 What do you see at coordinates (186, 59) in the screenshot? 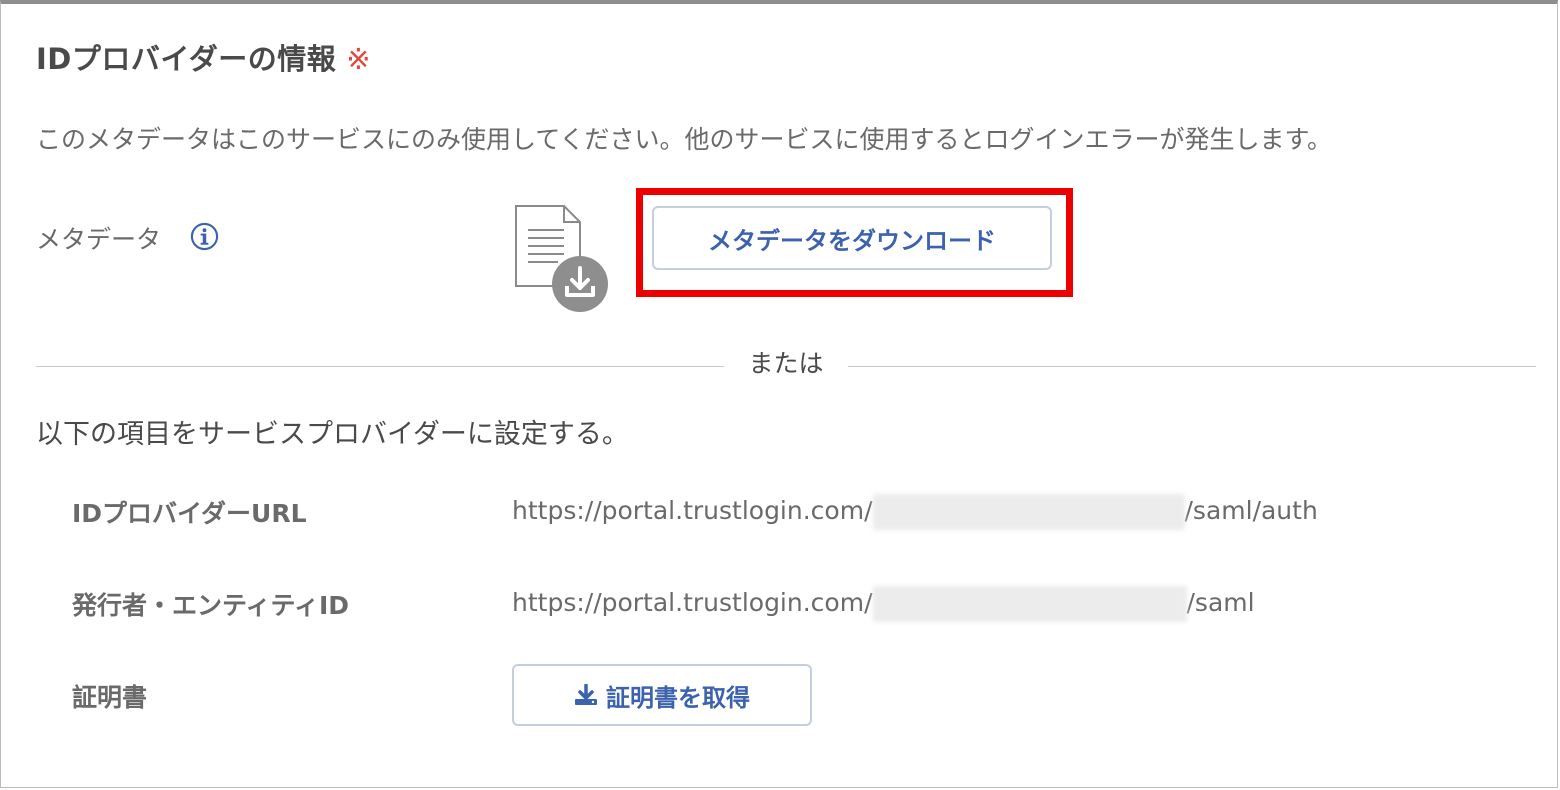
I see `section-title-text: IDプロバイダーの情報` at bounding box center [186, 59].